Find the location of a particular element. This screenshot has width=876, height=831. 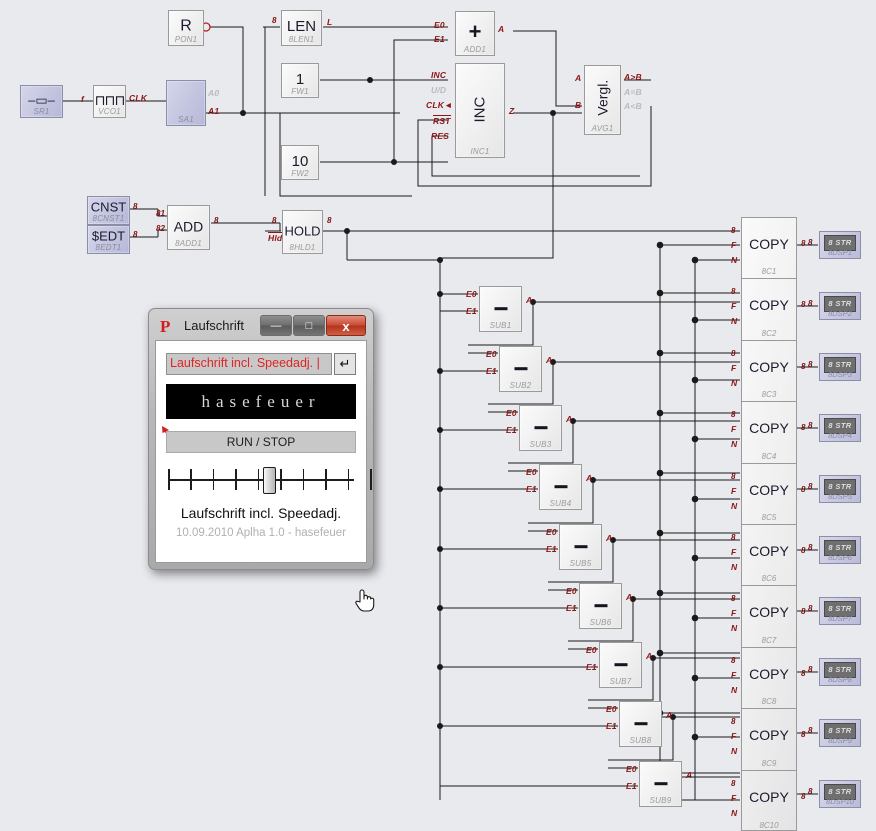

display-block: 8 STR 8DSP3 is located at coordinates (840, 367).